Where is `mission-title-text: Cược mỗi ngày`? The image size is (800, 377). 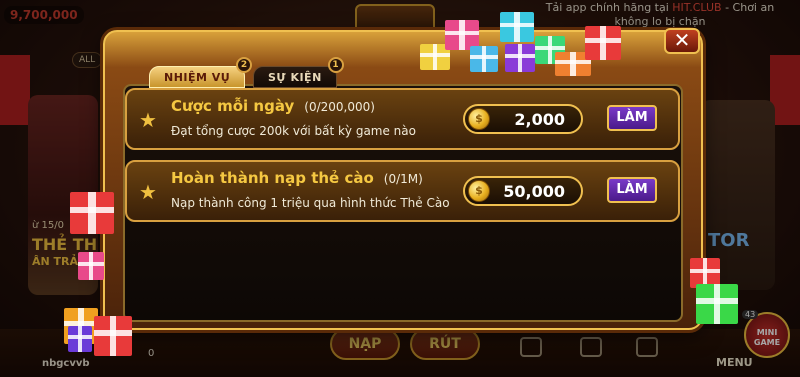 mission-title-text: Cược mỗi ngày is located at coordinates (233, 106).